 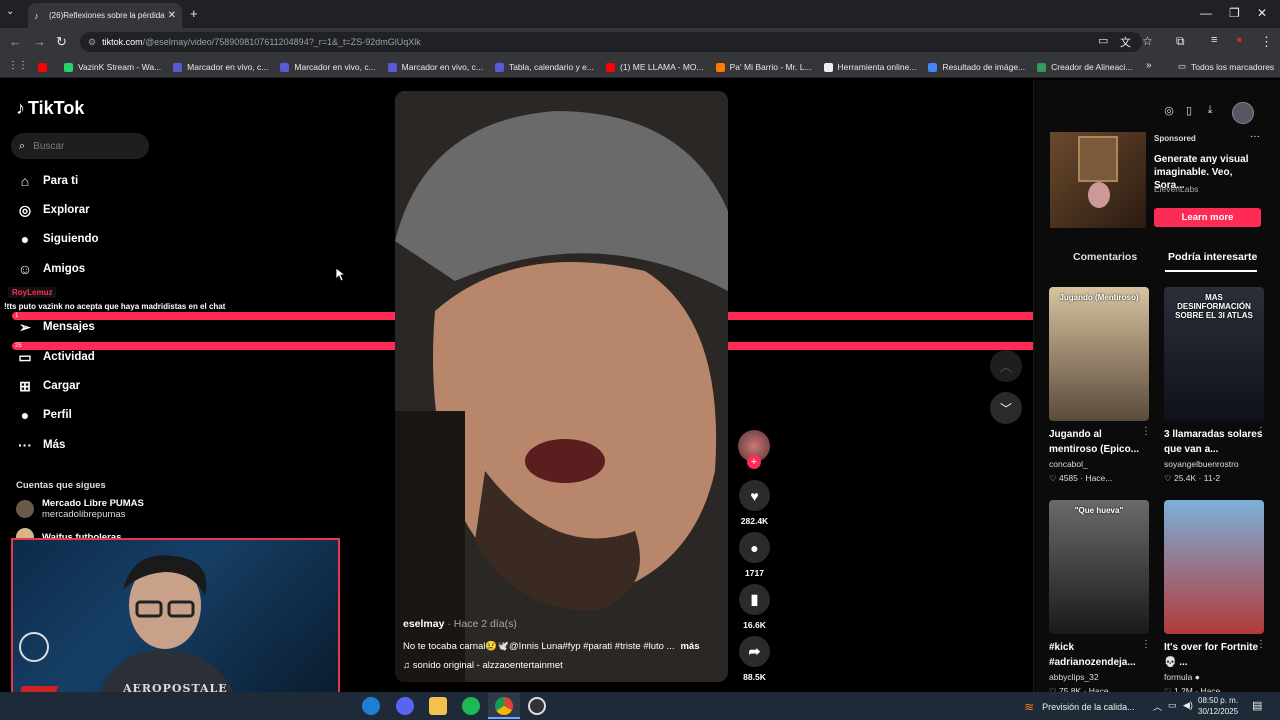 What do you see at coordinates (1074, 677) in the screenshot?
I see `video-author: abbyclips_32` at bounding box center [1074, 677].